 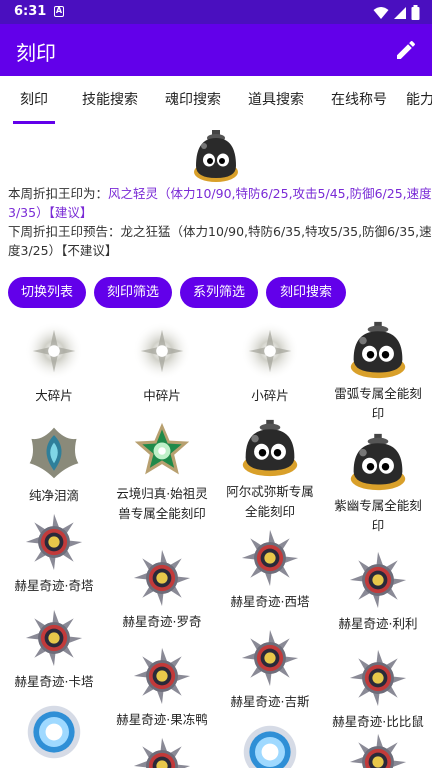 I want to click on mark-item: 赫星奇迹·卡斯, so click(x=54, y=735).